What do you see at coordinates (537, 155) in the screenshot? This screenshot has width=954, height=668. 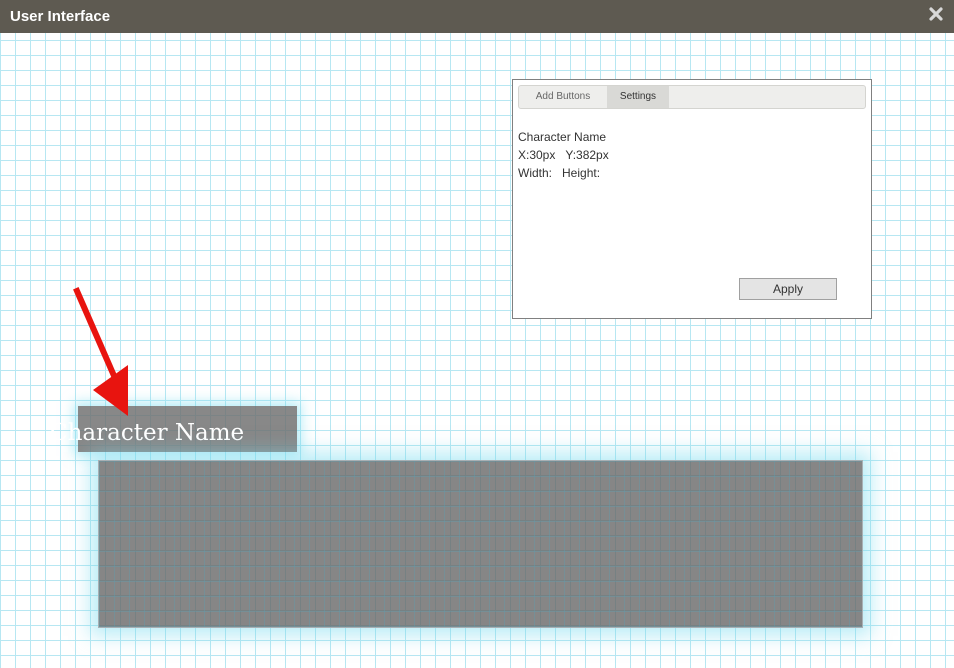 I see `x-position: X:30px` at bounding box center [537, 155].